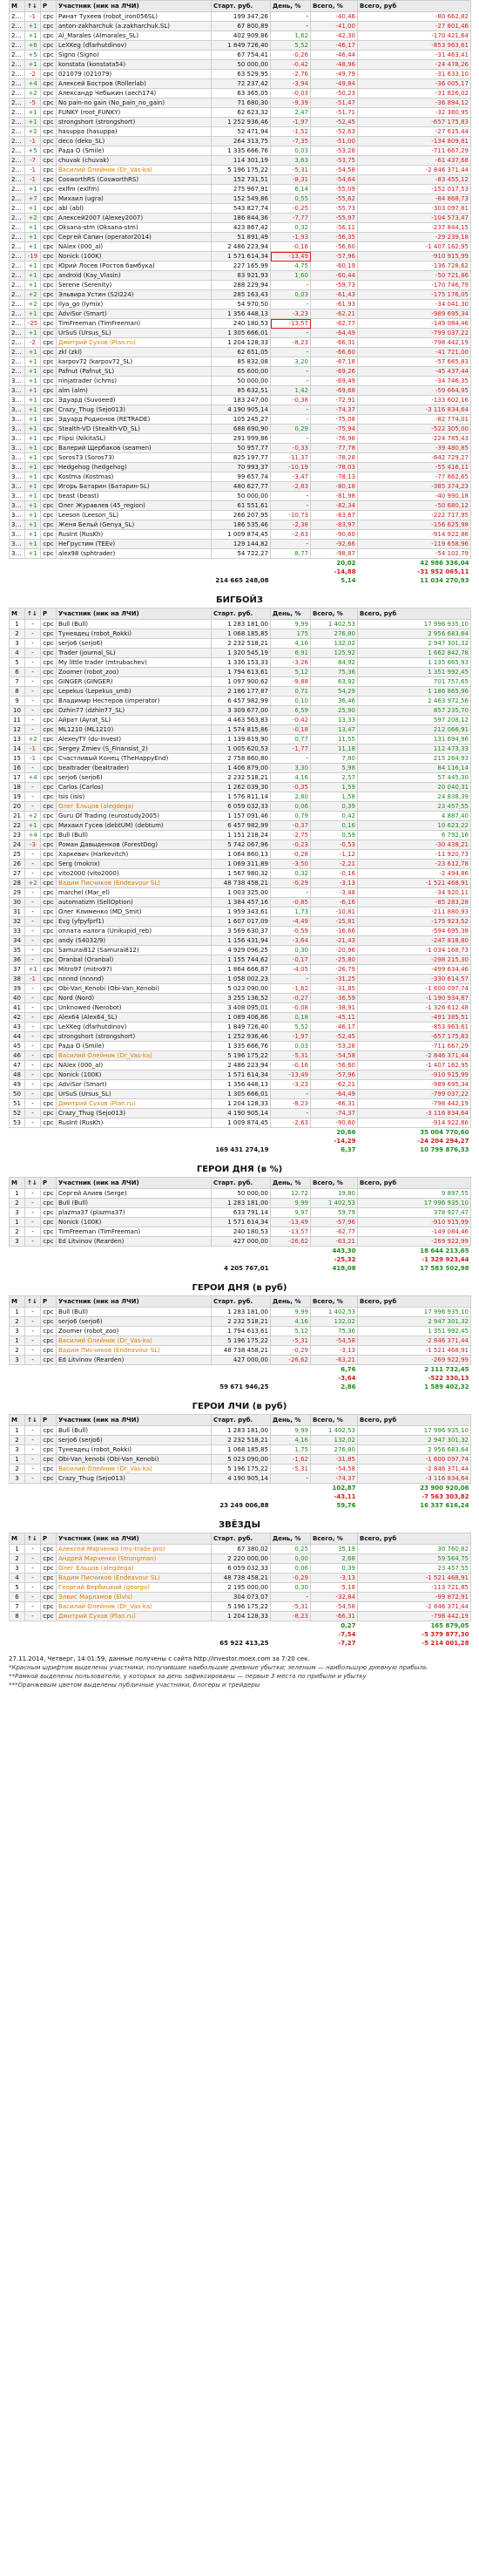 The height and width of the screenshot is (2576, 479). What do you see at coordinates (134, 180) in the screenshot?
I see `participant-link: CosworthRS (CosworthRS)` at bounding box center [134, 180].